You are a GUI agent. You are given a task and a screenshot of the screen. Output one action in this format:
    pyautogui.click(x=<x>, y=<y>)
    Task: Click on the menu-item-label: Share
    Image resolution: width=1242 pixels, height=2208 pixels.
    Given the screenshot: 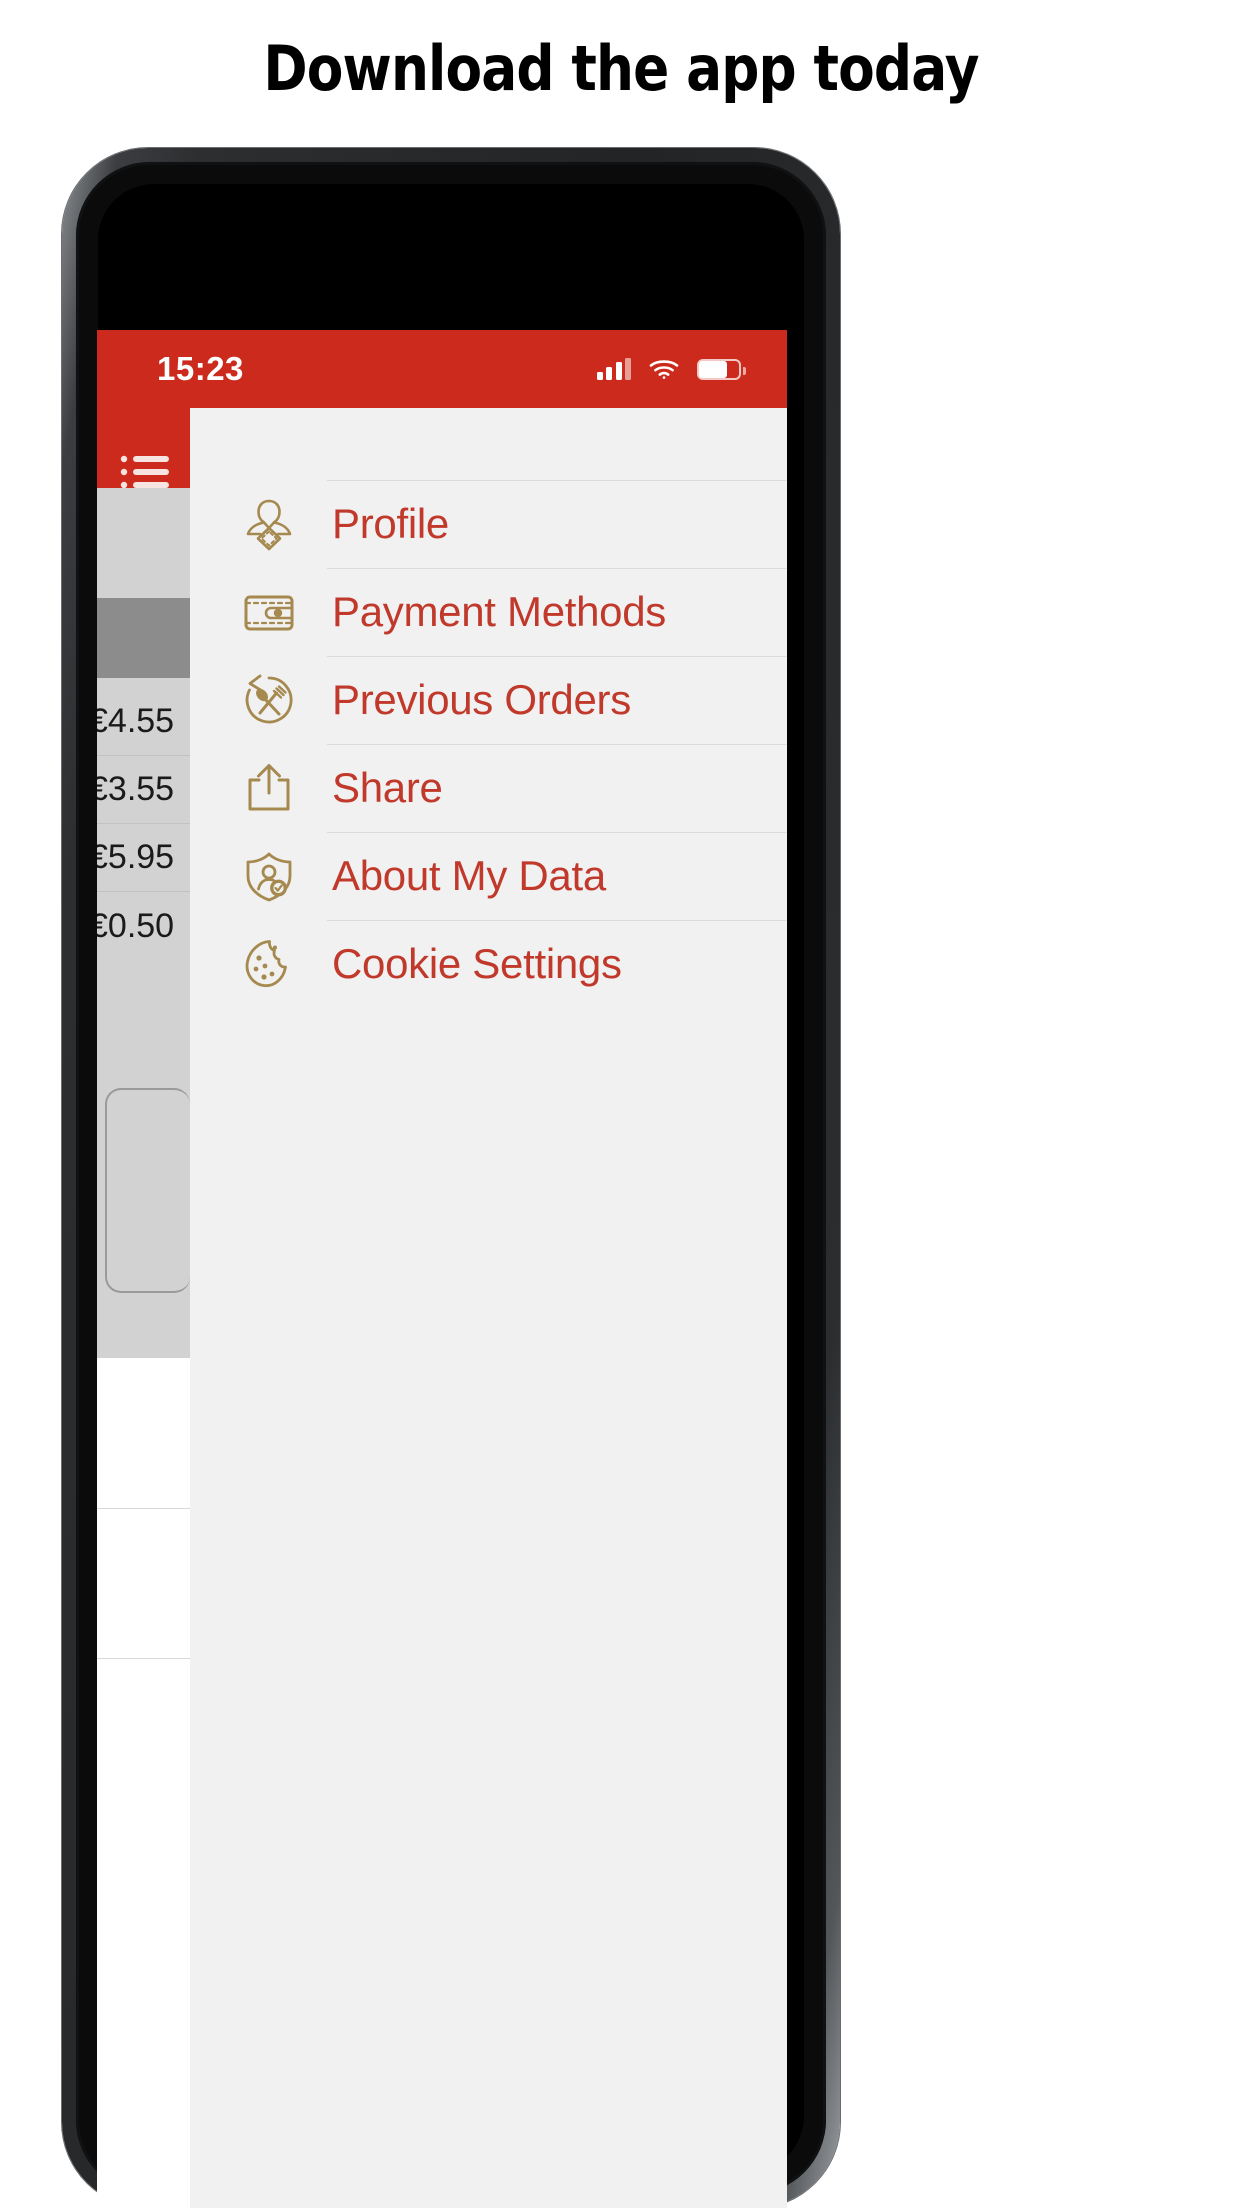 What is the action you would take?
    pyautogui.click(x=387, y=787)
    